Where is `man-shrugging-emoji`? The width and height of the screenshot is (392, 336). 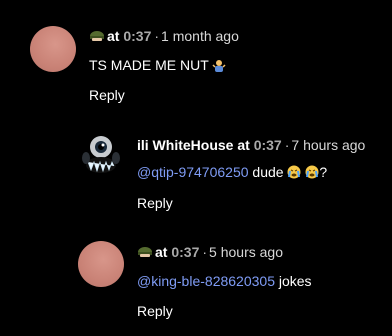
man-shrugging-emoji is located at coordinates (219, 66).